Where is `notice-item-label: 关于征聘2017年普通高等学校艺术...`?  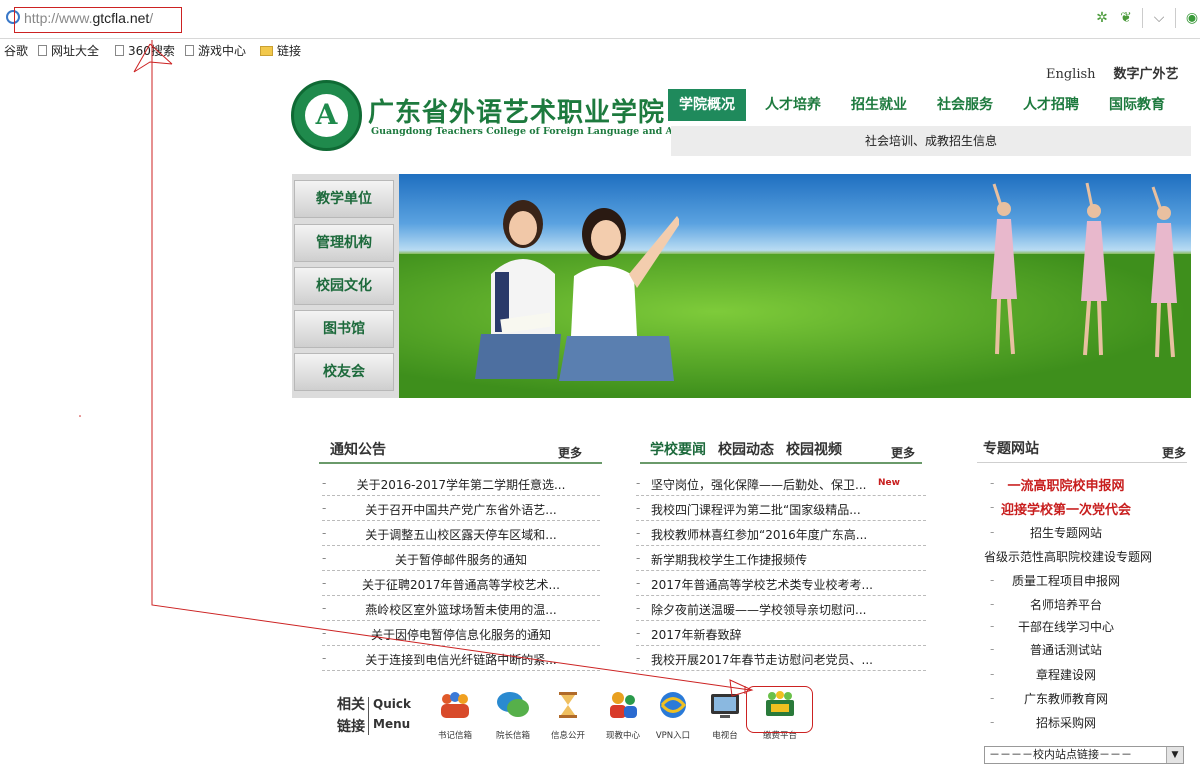 notice-item-label: 关于征聘2017年普通高等学校艺术... is located at coordinates (461, 585).